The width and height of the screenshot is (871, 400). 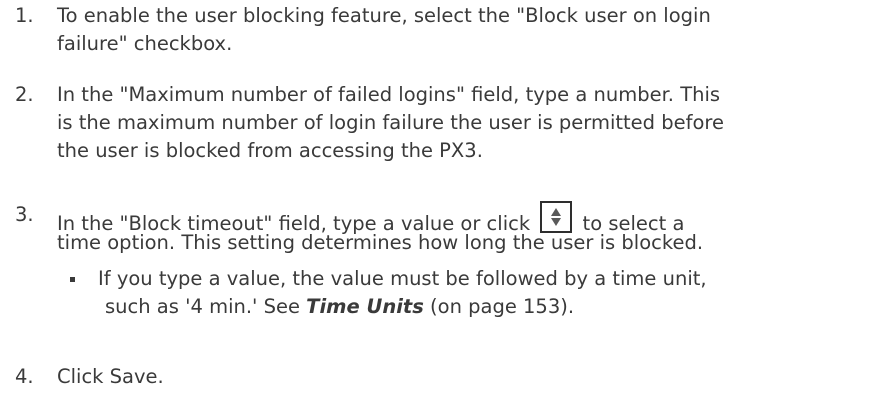 What do you see at coordinates (556, 217) in the screenshot?
I see `spinner-up-down-icon` at bounding box center [556, 217].